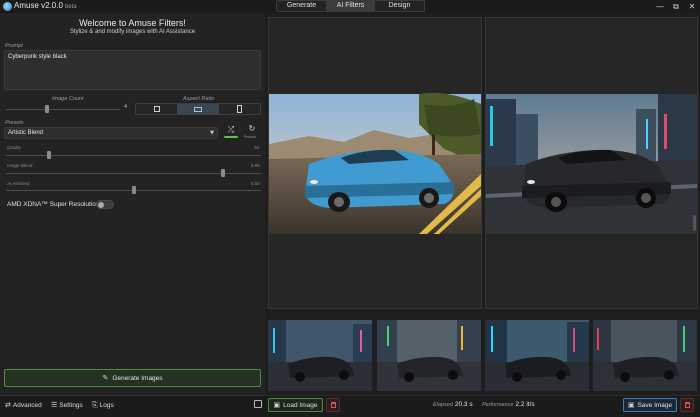 Image resolution: width=700 pixels, height=417 pixels. Describe the element at coordinates (53, 204) in the screenshot. I see `super-resolution-label: AMD XDNA™ Super Resolution` at that location.